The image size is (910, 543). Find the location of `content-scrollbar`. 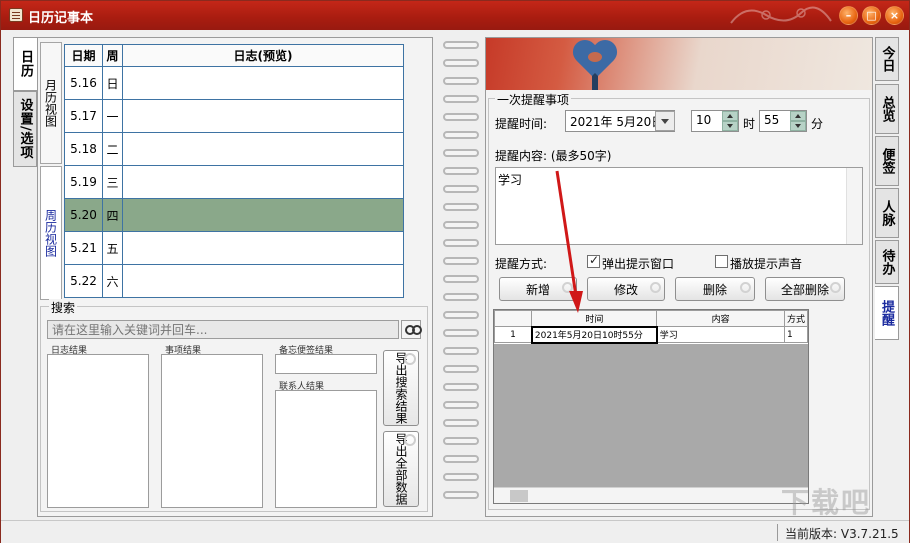

content-scrollbar is located at coordinates (854, 206).